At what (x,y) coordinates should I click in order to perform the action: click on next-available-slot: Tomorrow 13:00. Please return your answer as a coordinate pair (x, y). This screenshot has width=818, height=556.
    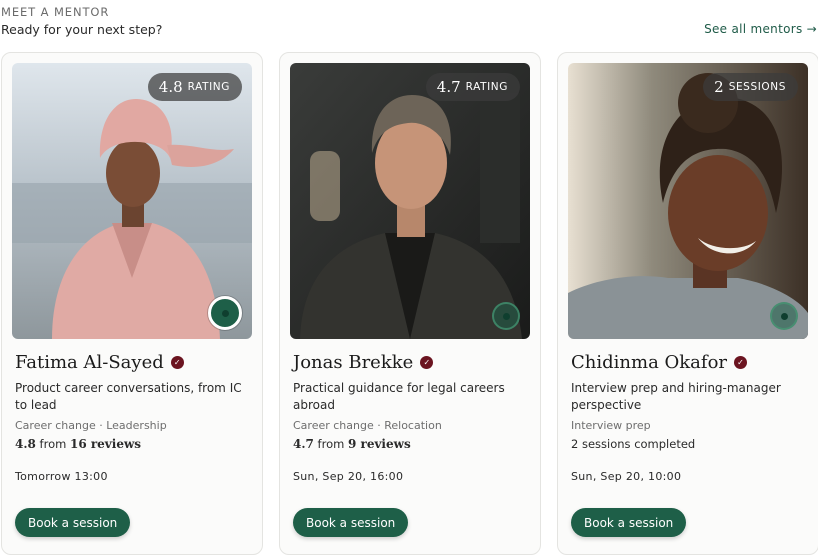
    Looking at the image, I should click on (61, 476).